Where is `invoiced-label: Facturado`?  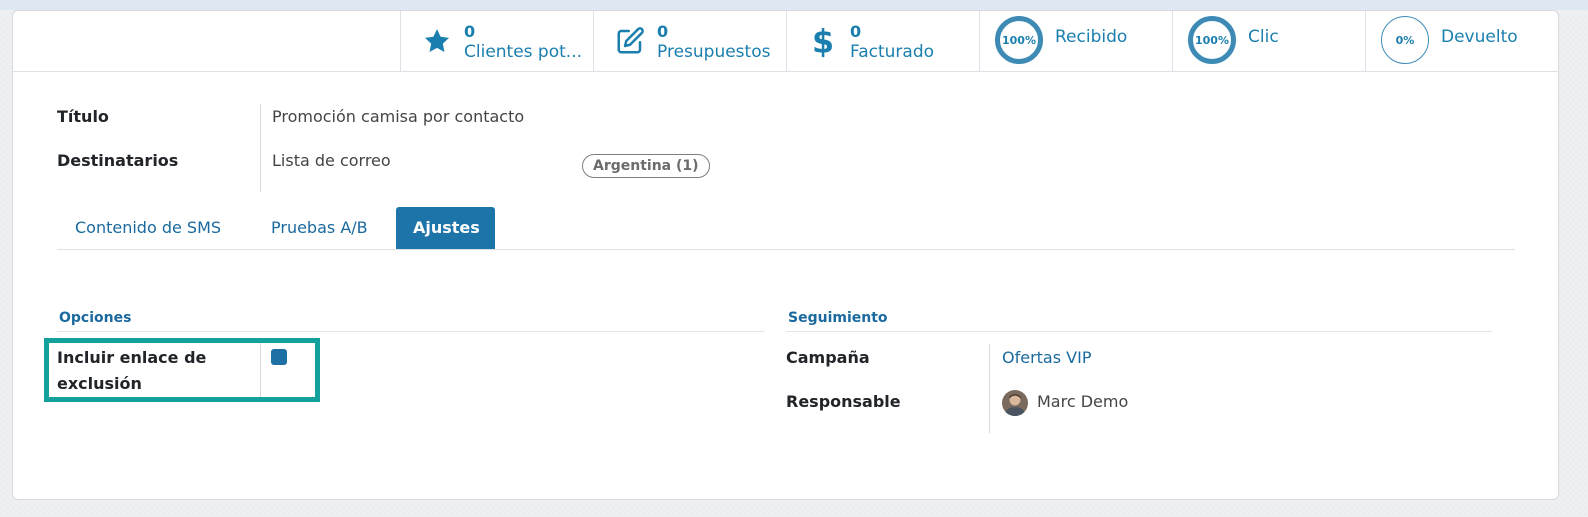
invoiced-label: Facturado is located at coordinates (892, 52).